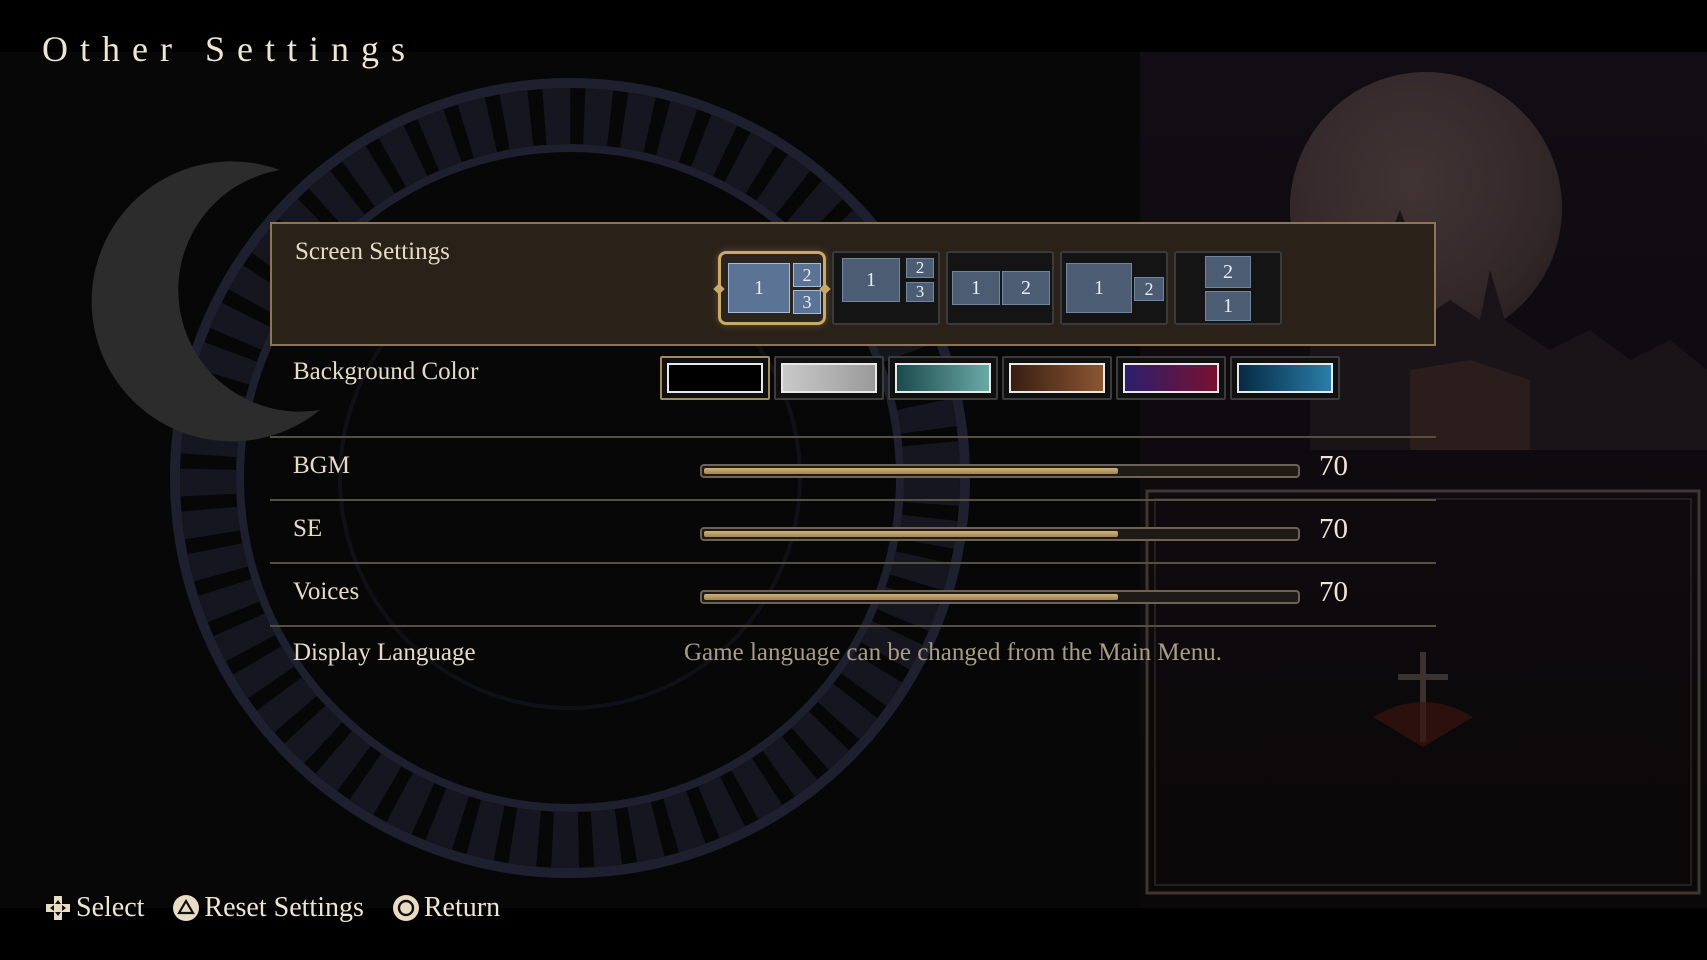  I want to click on reset-settings-hint: Reset Settings, so click(268, 908).